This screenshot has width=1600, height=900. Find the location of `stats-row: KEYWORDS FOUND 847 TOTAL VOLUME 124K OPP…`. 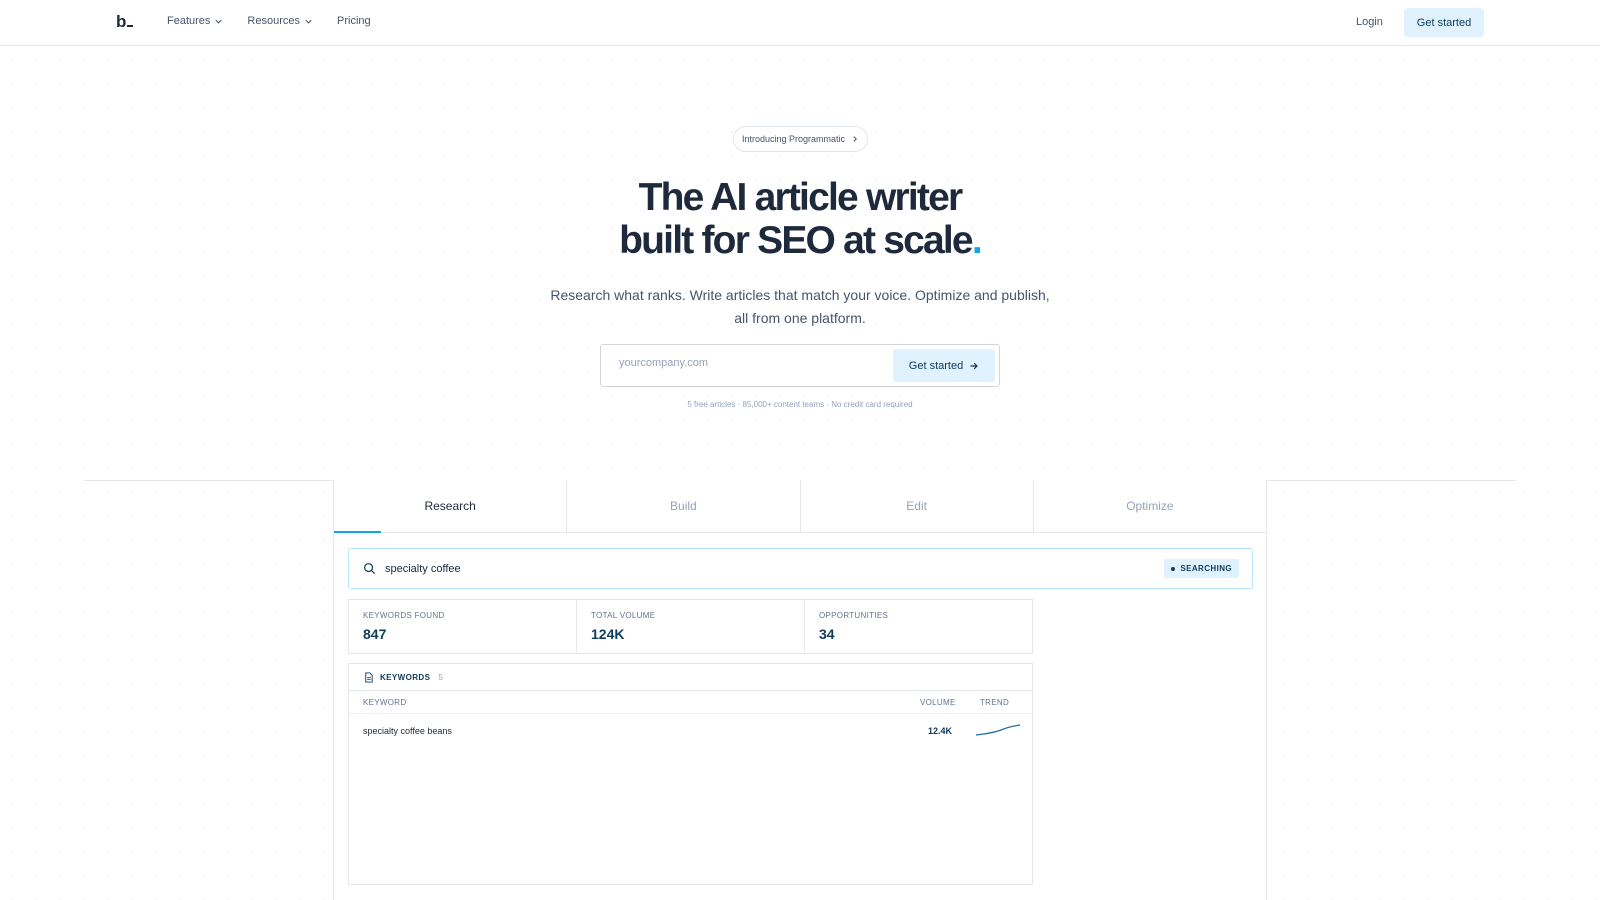

stats-row: KEYWORDS FOUND 847 TOTAL VOLUME 124K OPP… is located at coordinates (690, 626).